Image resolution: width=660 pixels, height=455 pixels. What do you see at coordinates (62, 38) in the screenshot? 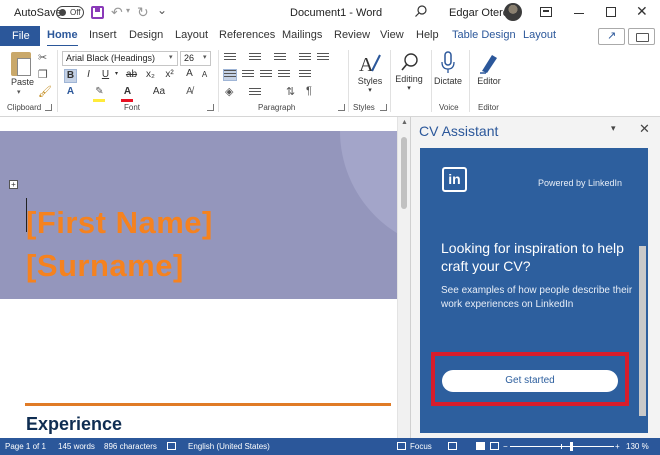
I see `tab-home: Home` at bounding box center [62, 38].